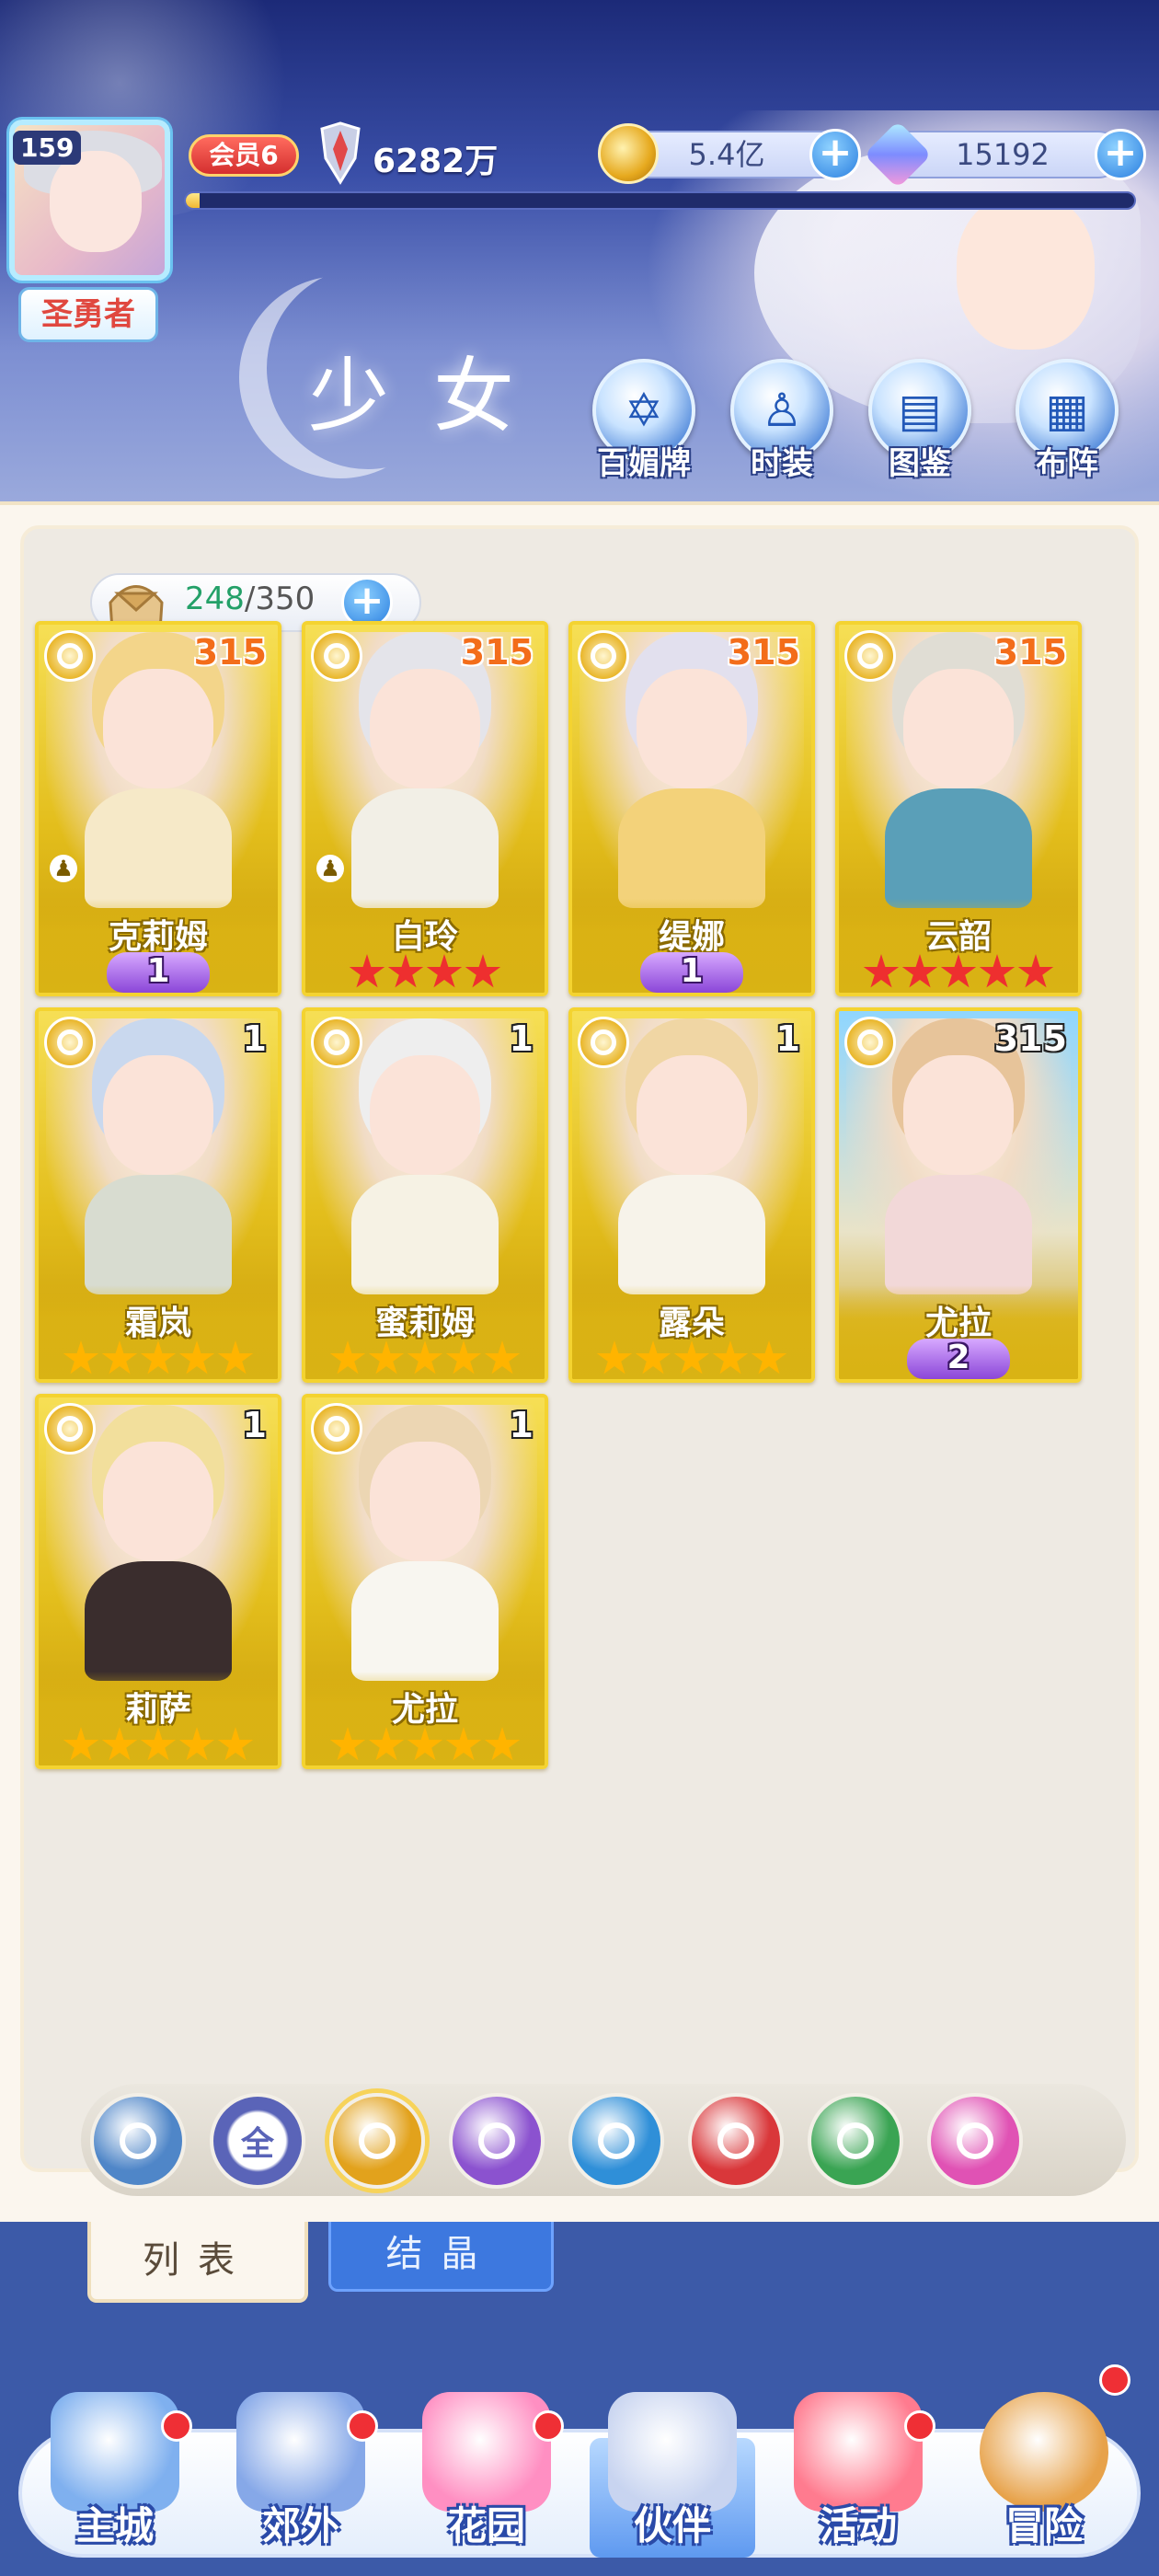  Describe the element at coordinates (958, 937) in the screenshot. I see `character-name: 云韶` at that location.